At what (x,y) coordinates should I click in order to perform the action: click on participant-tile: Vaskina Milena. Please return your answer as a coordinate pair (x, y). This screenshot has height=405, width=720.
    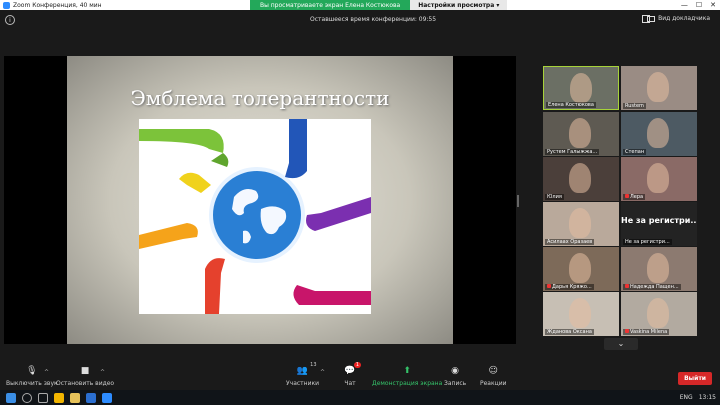
    Looking at the image, I should click on (659, 314).